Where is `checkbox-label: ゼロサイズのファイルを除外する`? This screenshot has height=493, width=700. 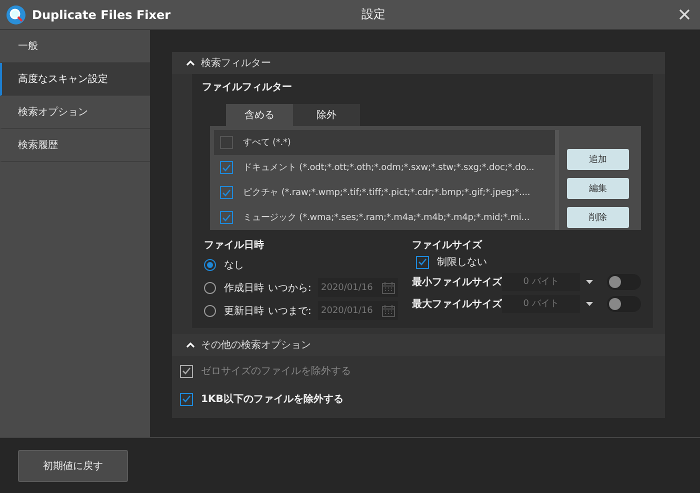 checkbox-label: ゼロサイズのファイルを除外する is located at coordinates (276, 371).